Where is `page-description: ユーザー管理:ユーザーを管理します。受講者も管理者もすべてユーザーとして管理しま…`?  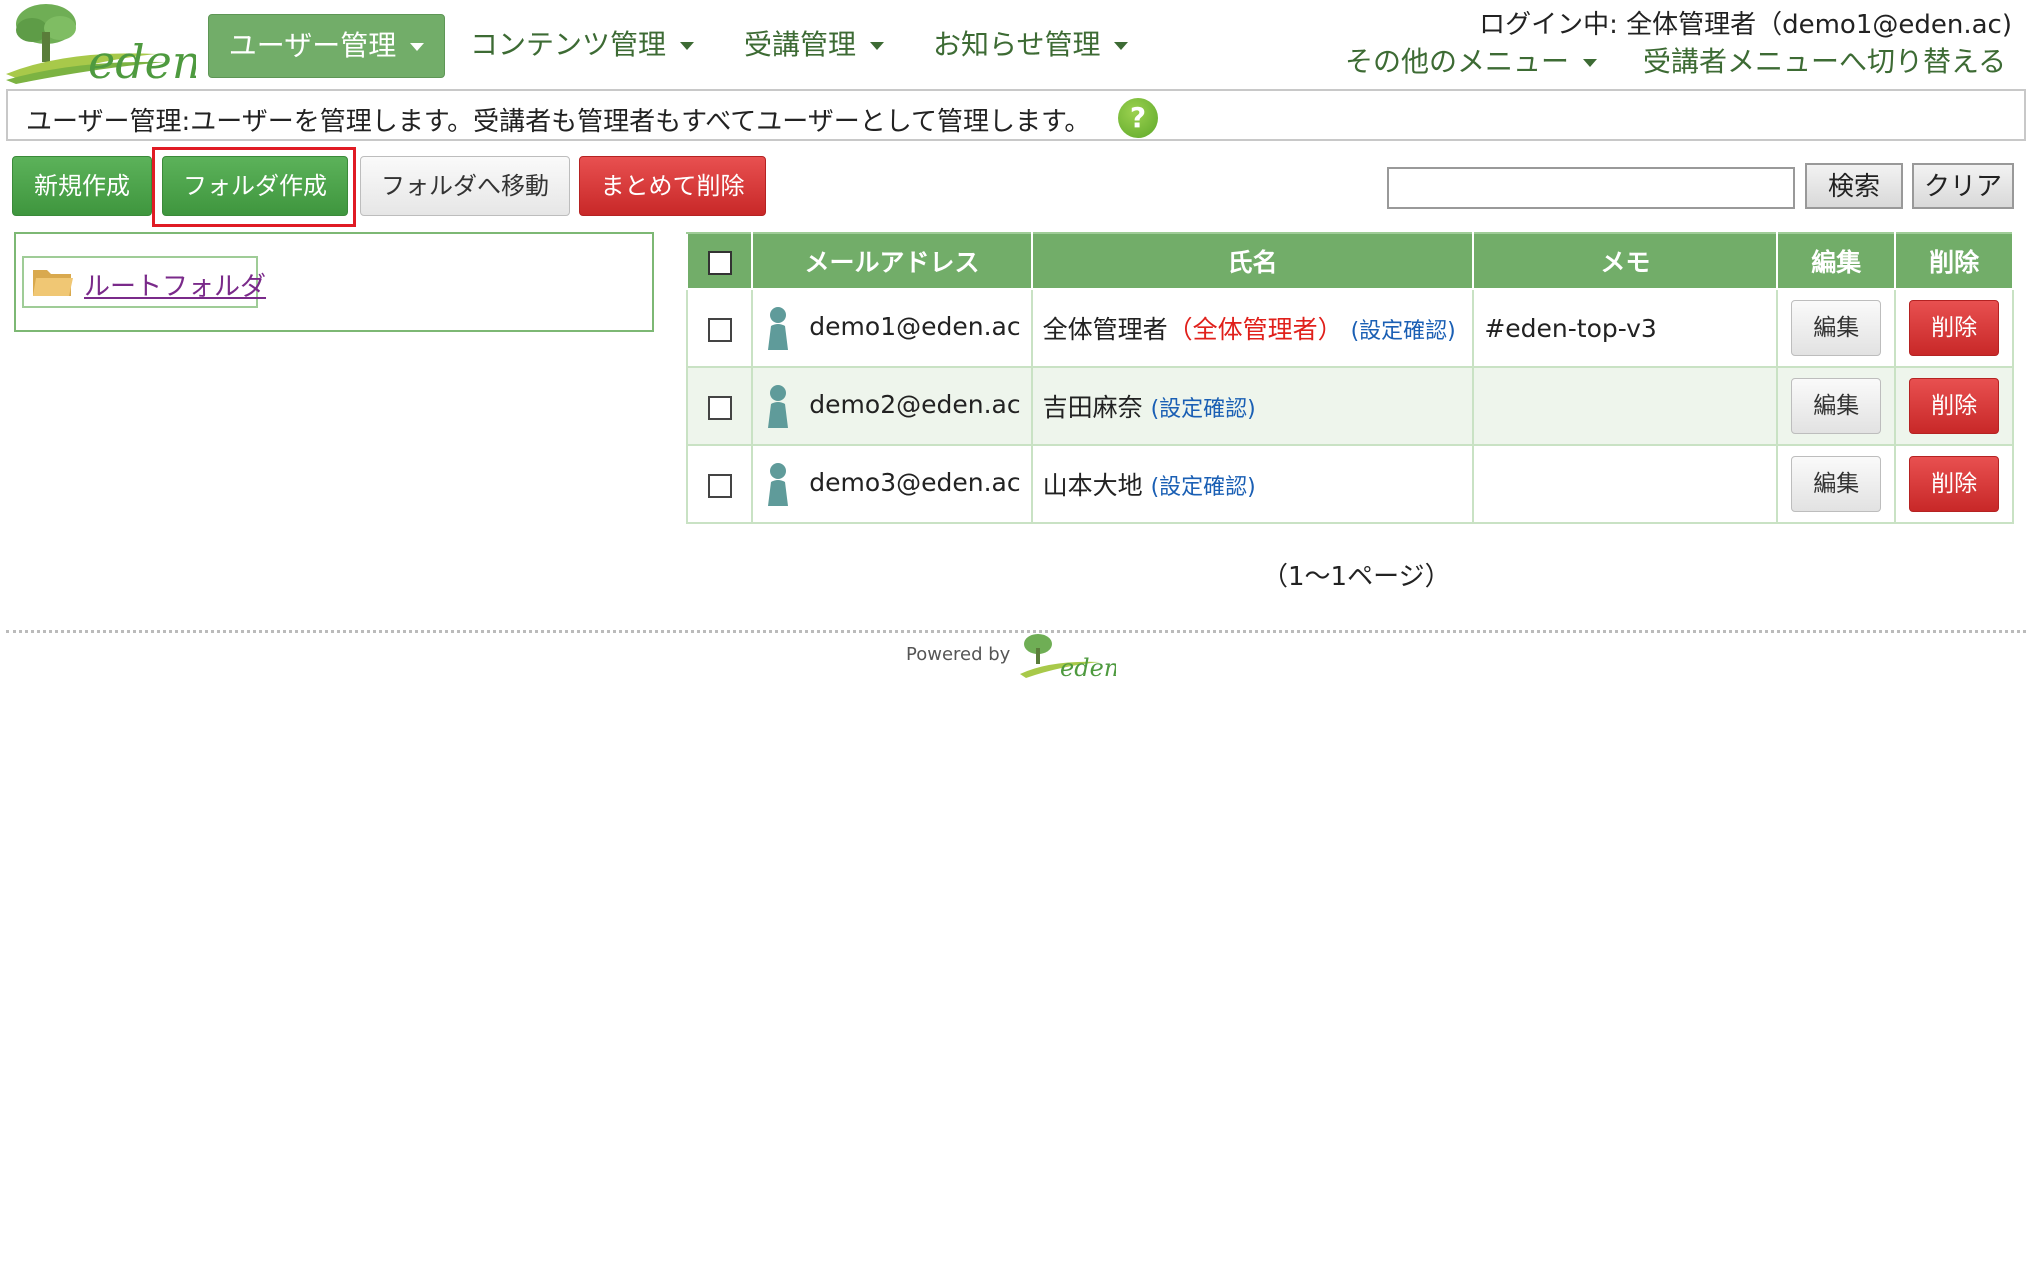
page-description: ユーザー管理:ユーザーを管理します。受講者も管理者もすべてユーザーとして管理しま… is located at coordinates (558, 122).